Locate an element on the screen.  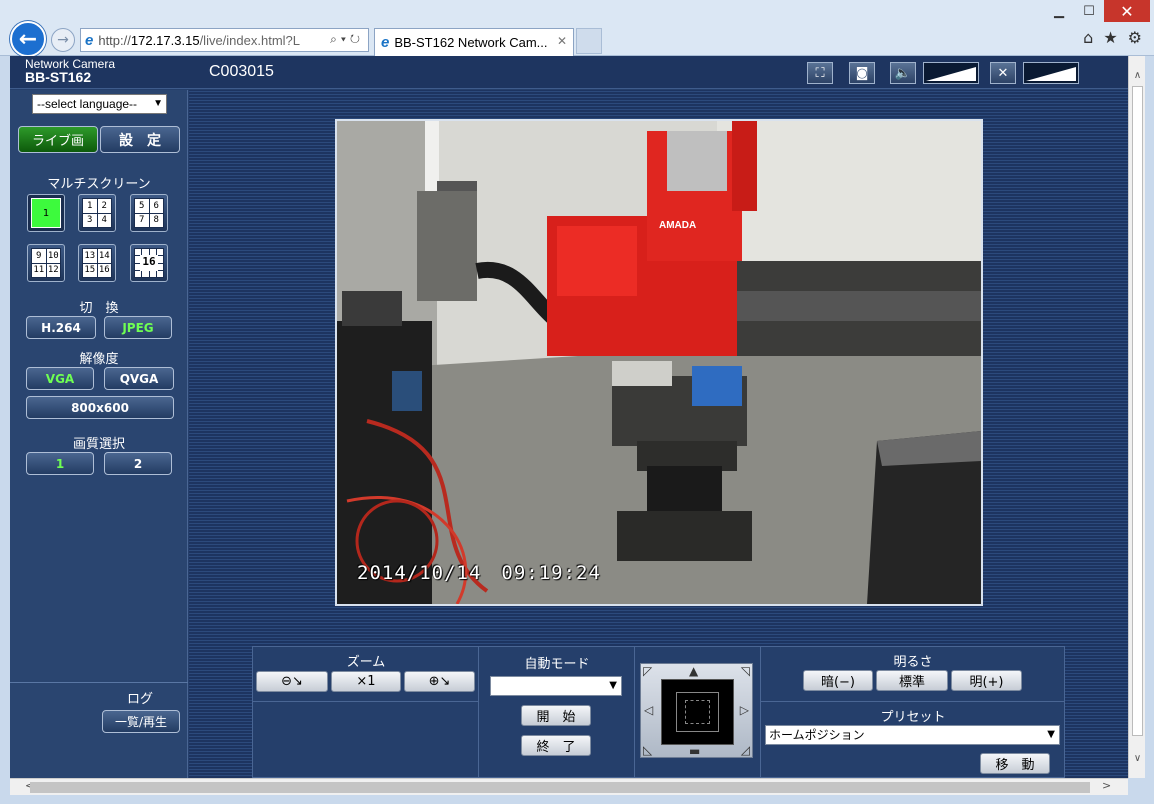
sixteen-grid: 16 is located at coordinates (149, 263).